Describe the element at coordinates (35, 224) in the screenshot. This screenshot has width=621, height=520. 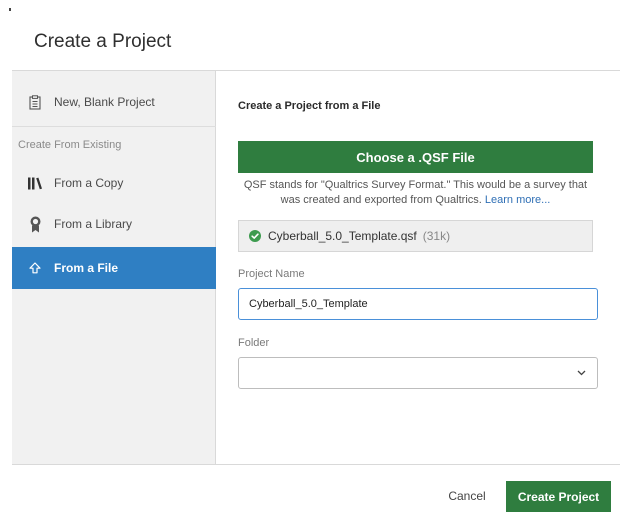
I see `award-ribbon-icon` at that location.